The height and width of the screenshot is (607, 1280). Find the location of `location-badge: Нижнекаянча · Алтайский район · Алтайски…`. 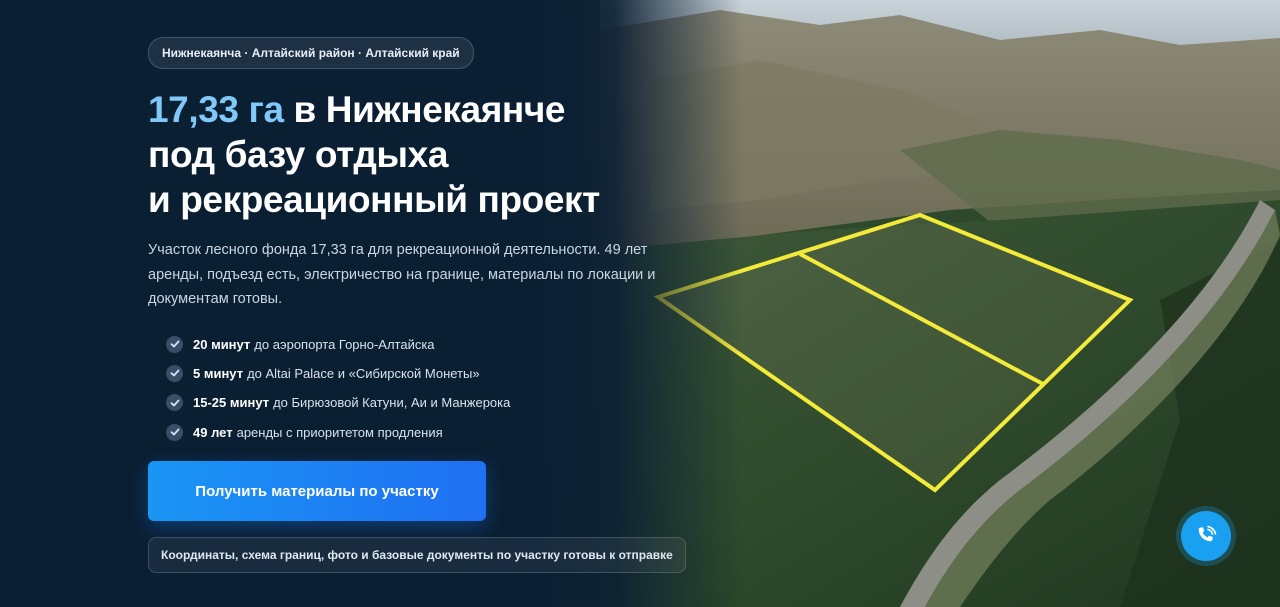

location-badge: Нижнекаянча · Алтайский район · Алтайски… is located at coordinates (311, 53).